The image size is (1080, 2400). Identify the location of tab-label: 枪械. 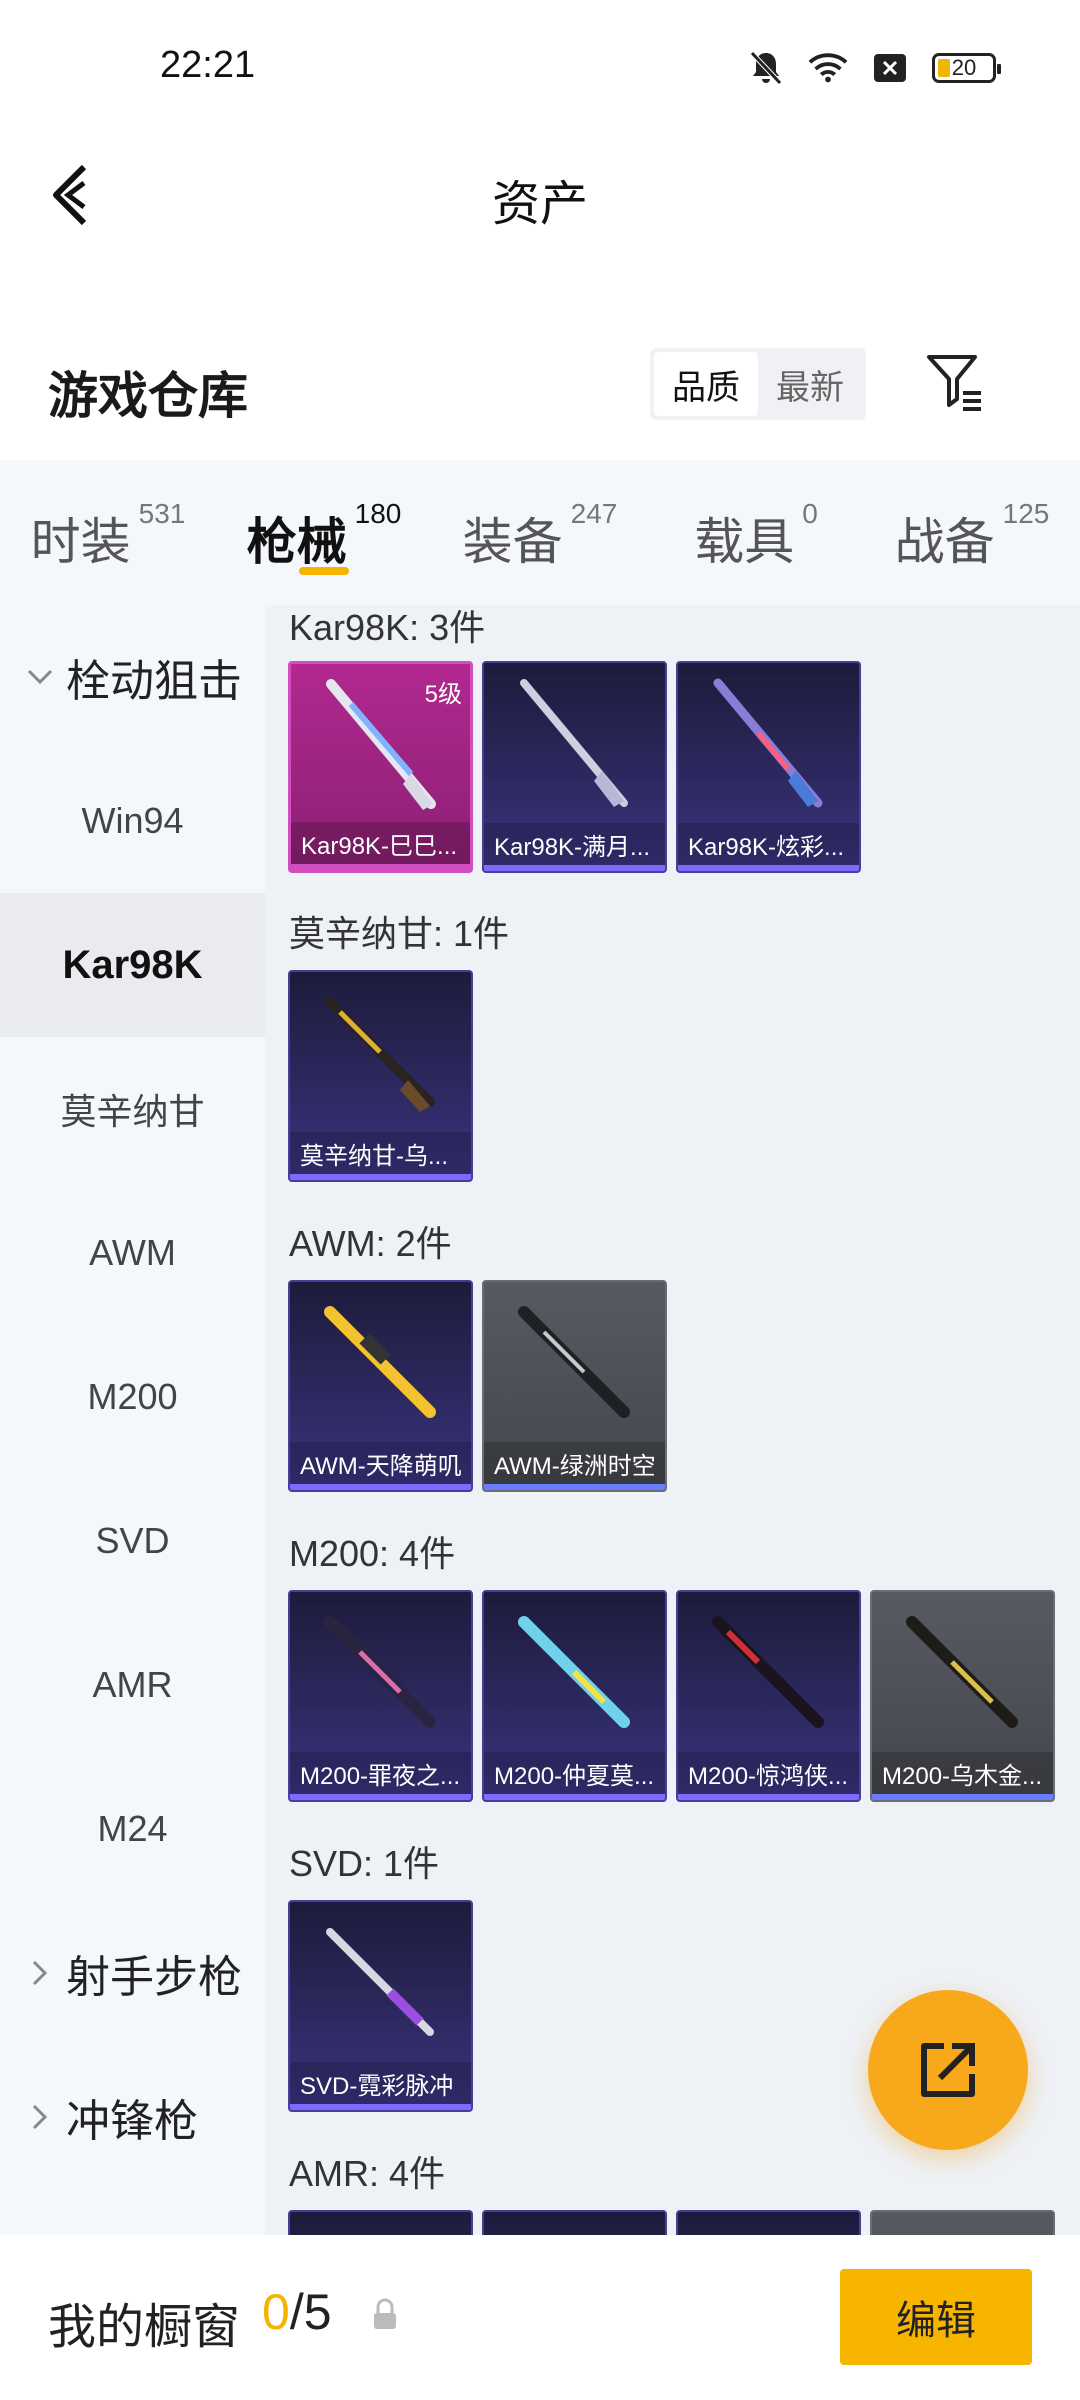
(296, 542).